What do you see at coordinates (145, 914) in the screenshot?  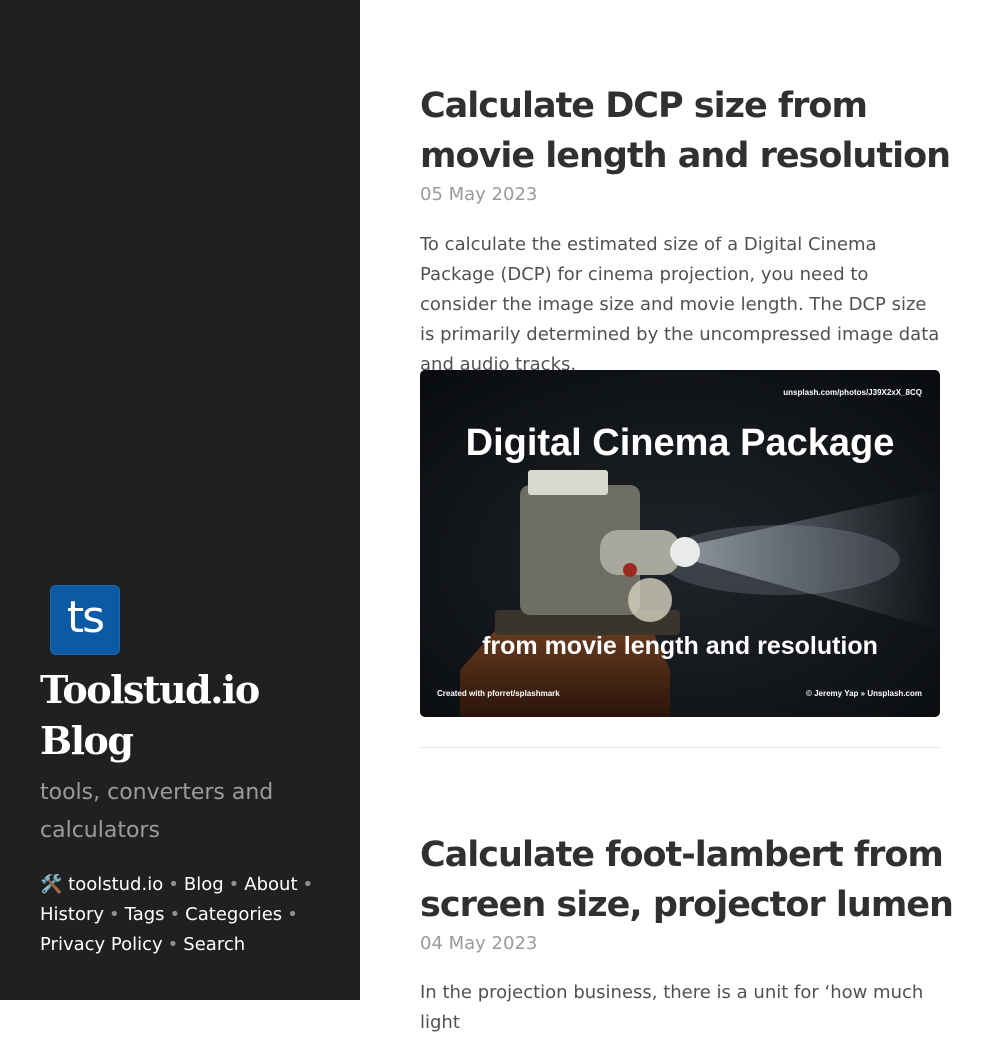 I see `nav-link-tags: Tags` at bounding box center [145, 914].